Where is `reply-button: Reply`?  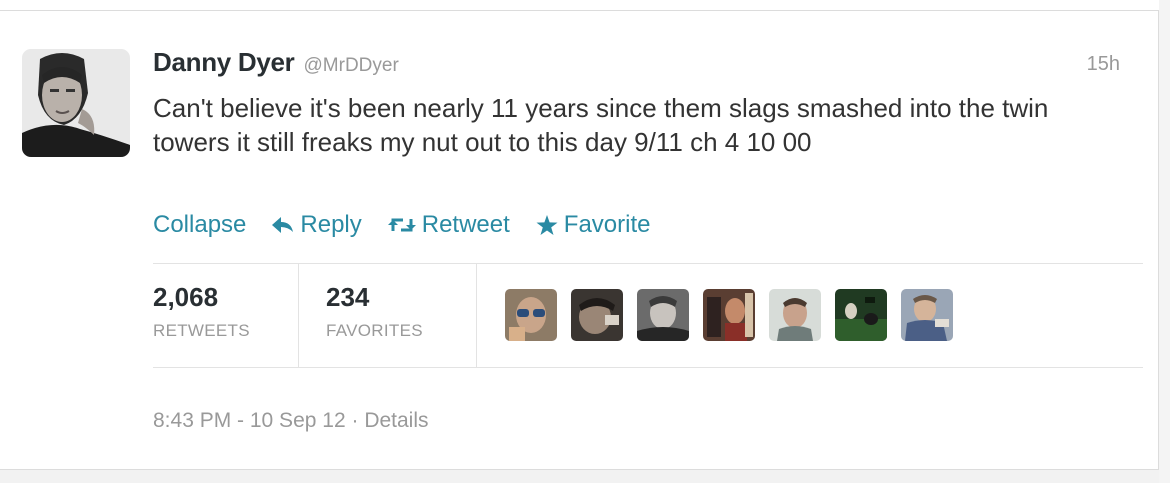
reply-button: Reply is located at coordinates (317, 225).